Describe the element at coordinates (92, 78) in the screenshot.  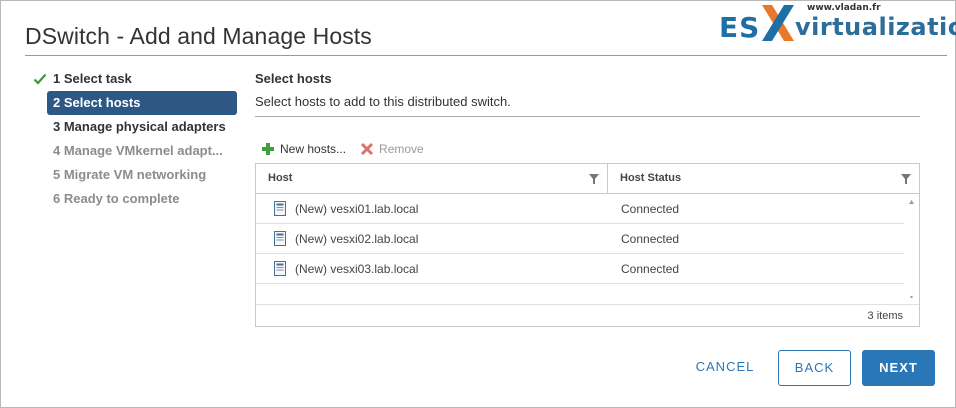
I see `step-label: 1 Select task` at that location.